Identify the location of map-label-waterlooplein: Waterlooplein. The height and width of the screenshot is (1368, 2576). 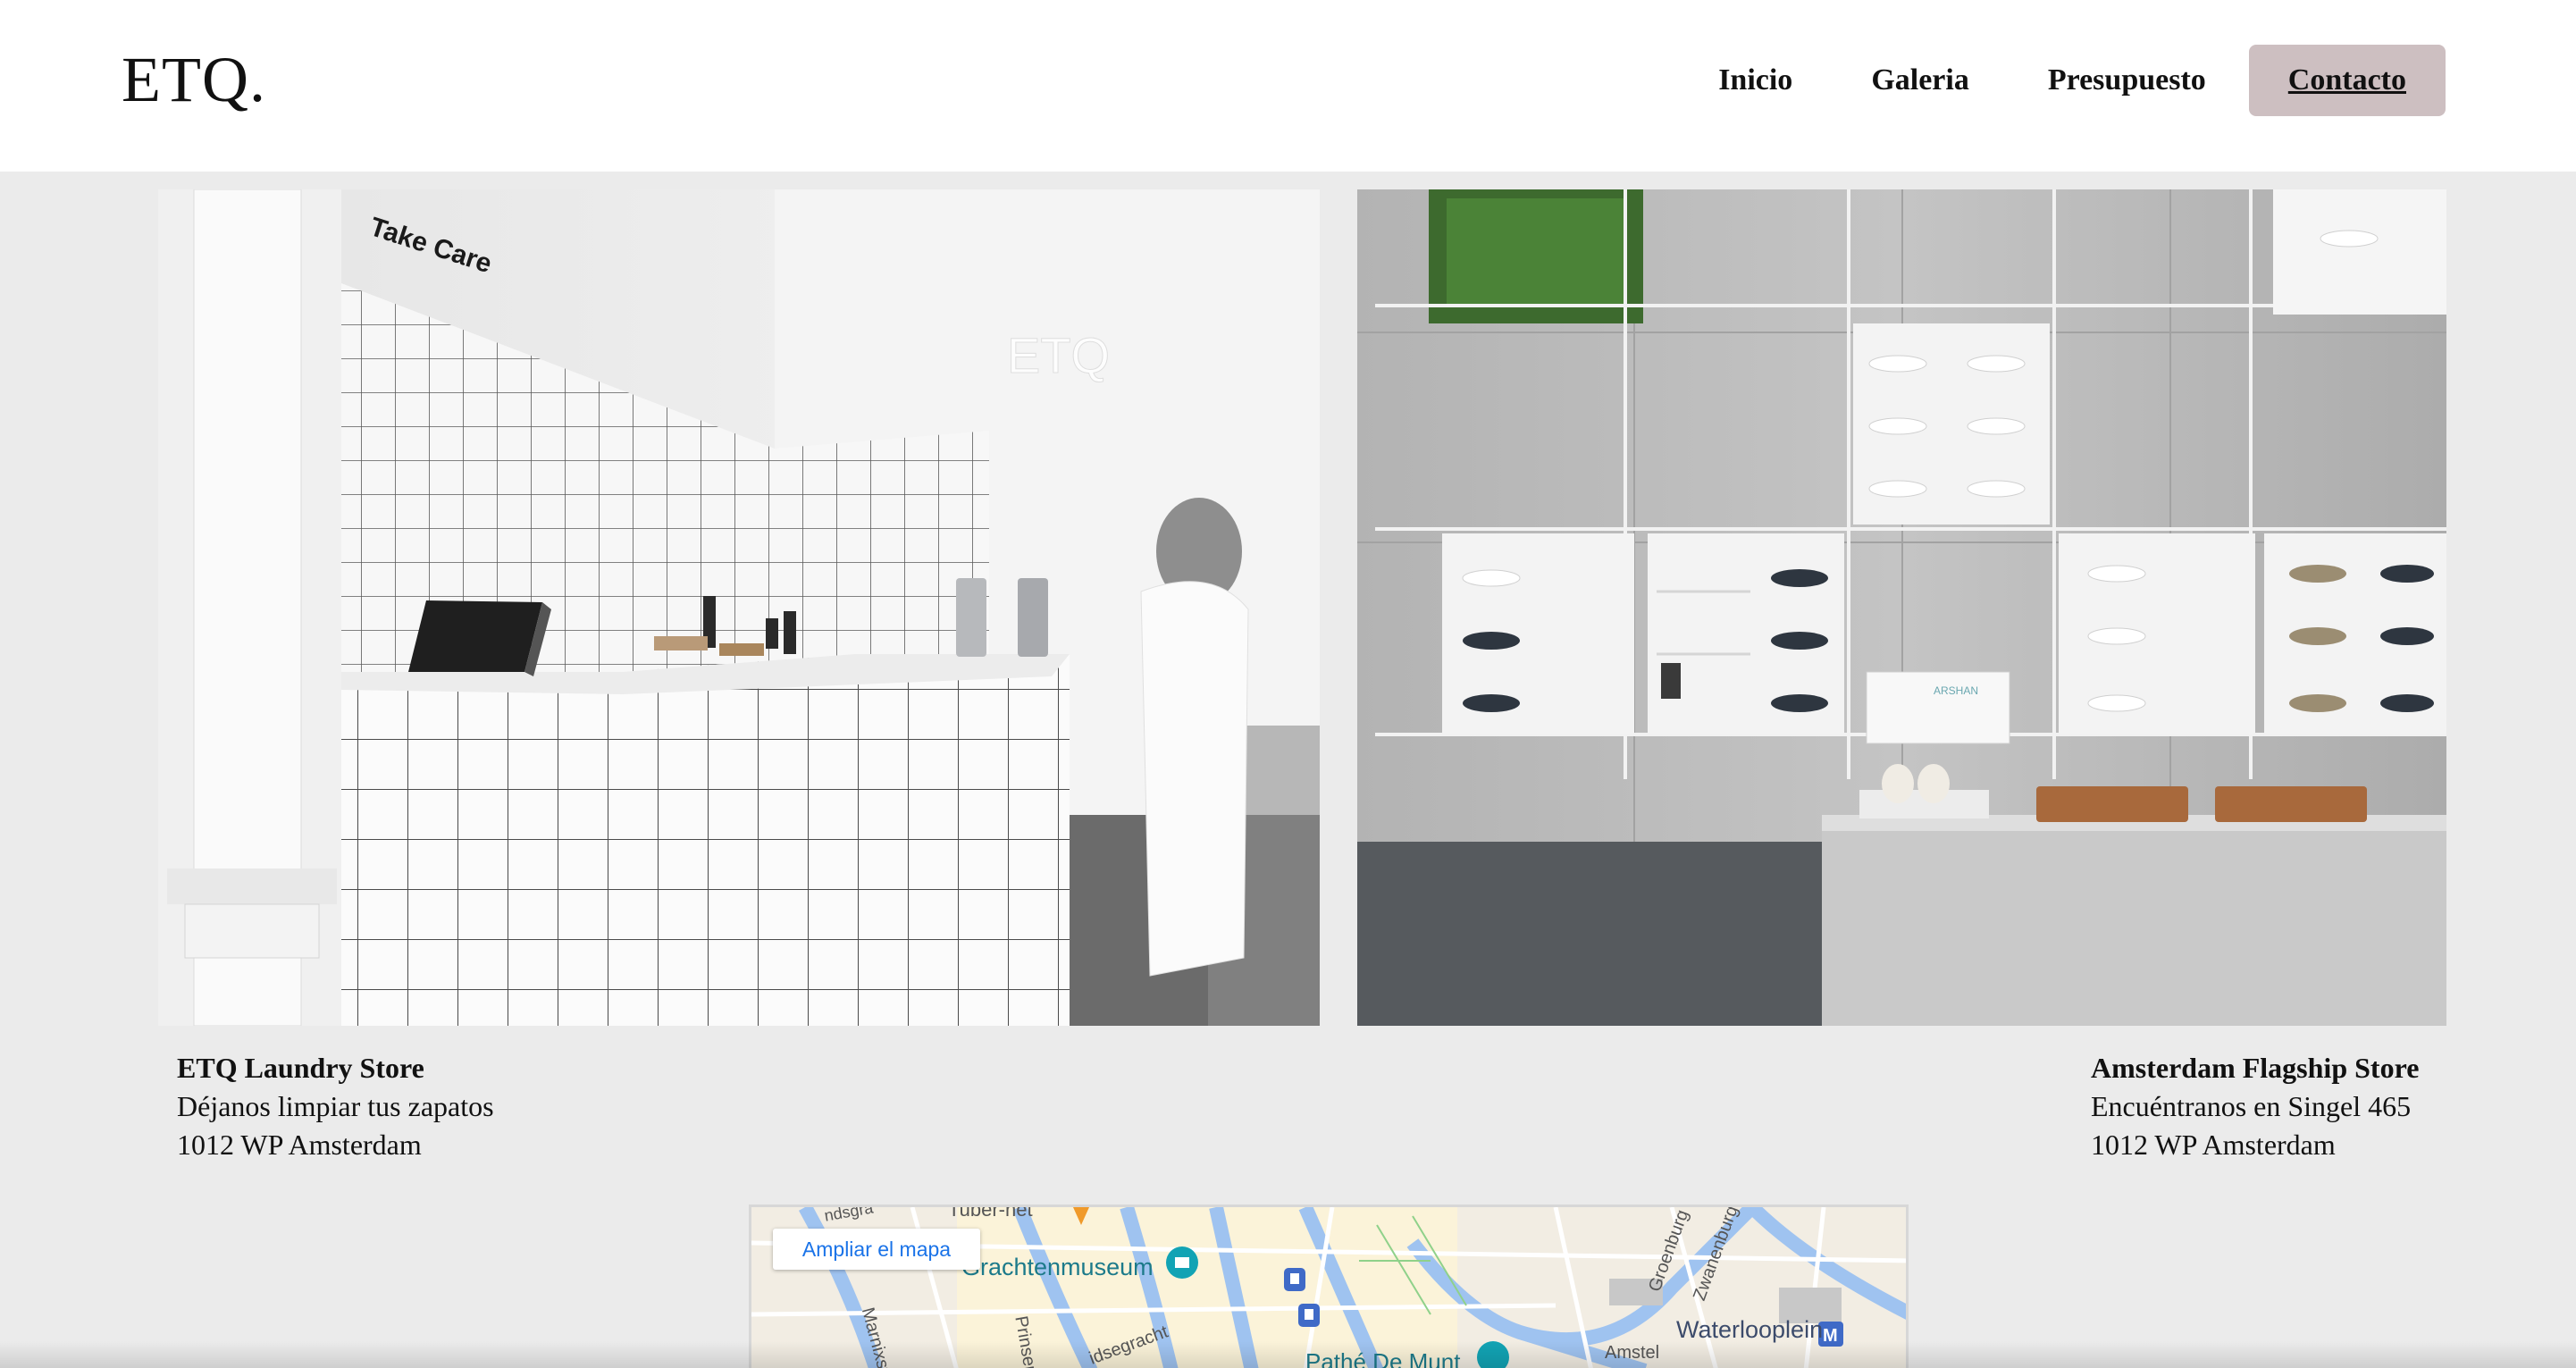
(1750, 1330).